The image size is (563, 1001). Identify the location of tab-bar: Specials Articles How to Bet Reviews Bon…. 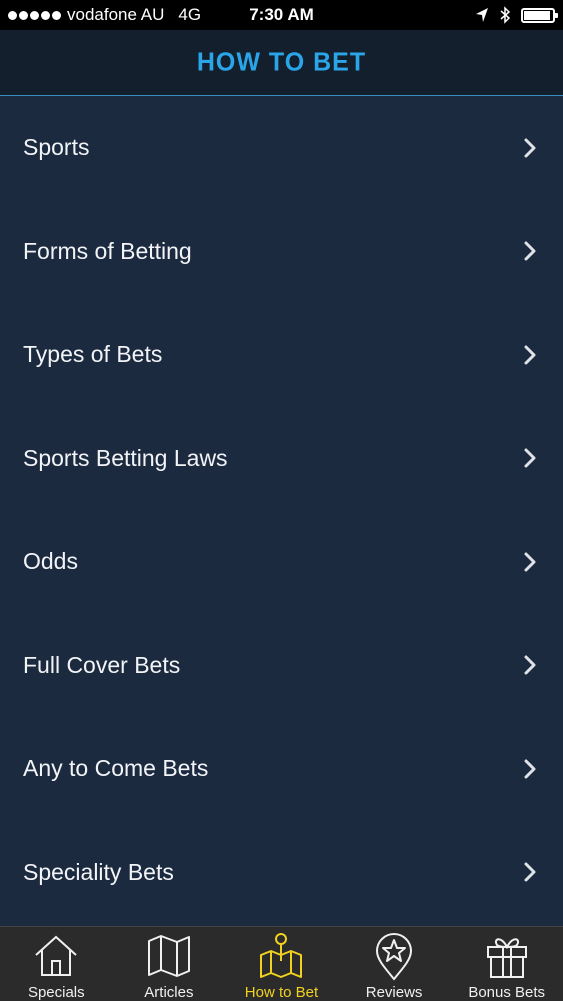
(281, 963).